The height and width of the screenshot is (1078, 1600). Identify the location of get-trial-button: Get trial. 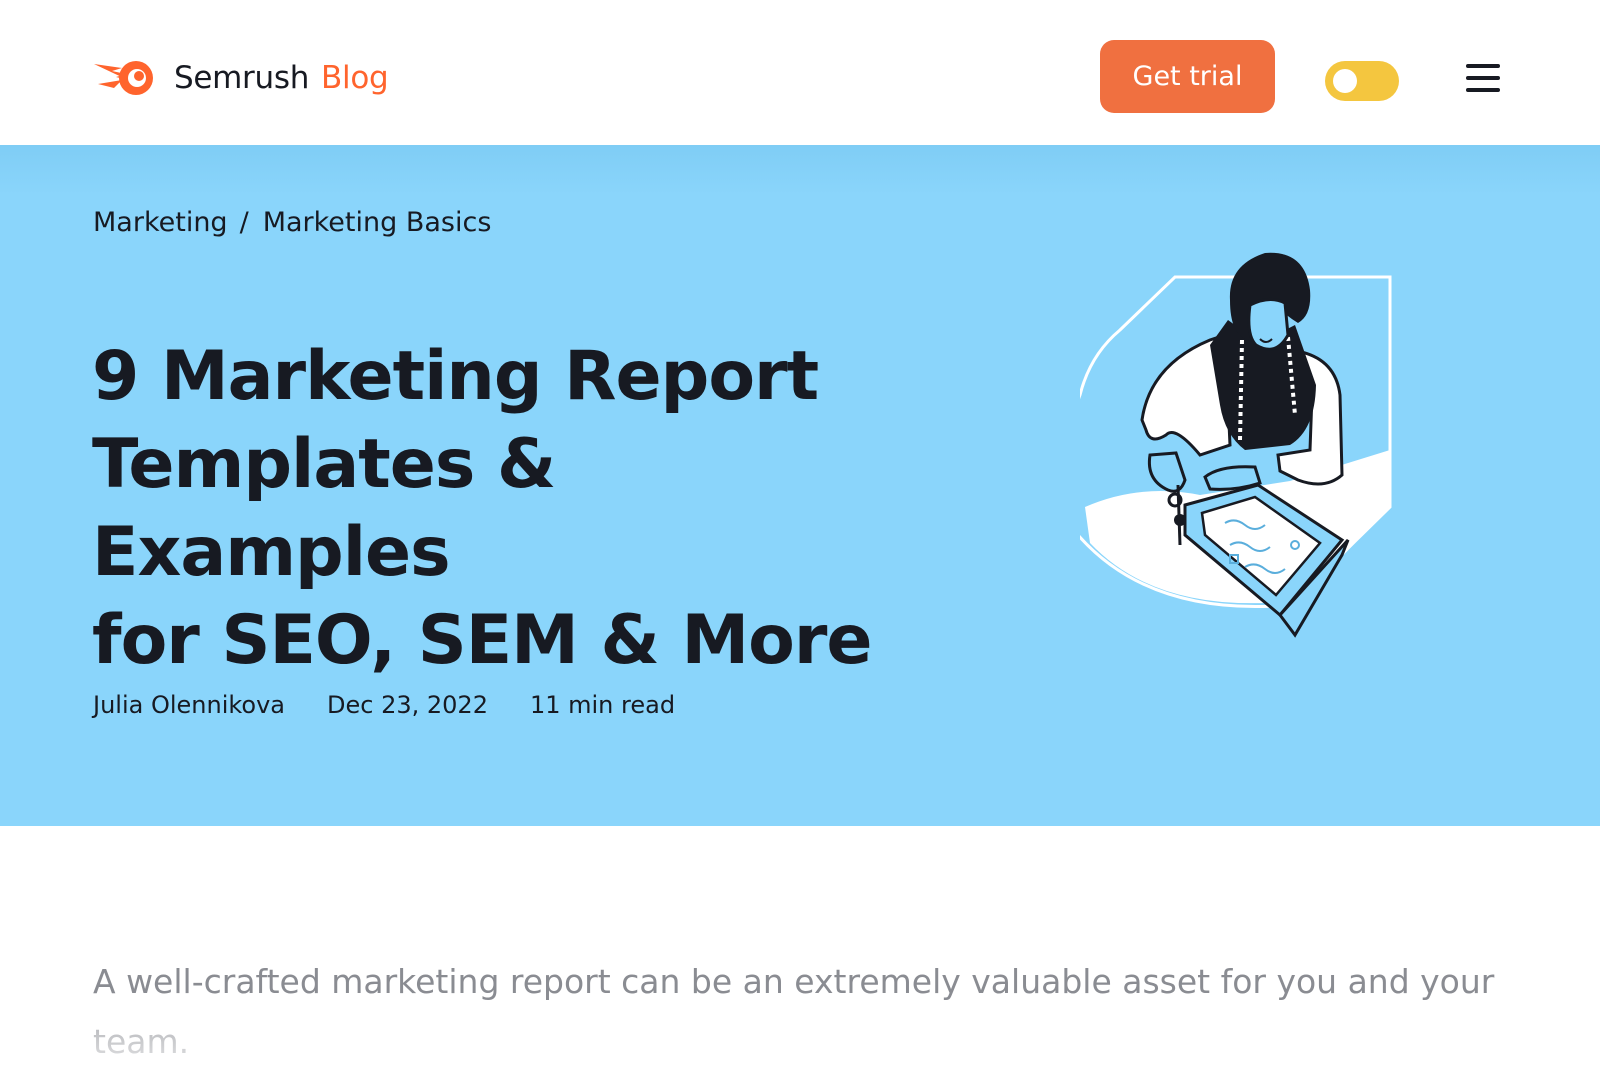
(1187, 76).